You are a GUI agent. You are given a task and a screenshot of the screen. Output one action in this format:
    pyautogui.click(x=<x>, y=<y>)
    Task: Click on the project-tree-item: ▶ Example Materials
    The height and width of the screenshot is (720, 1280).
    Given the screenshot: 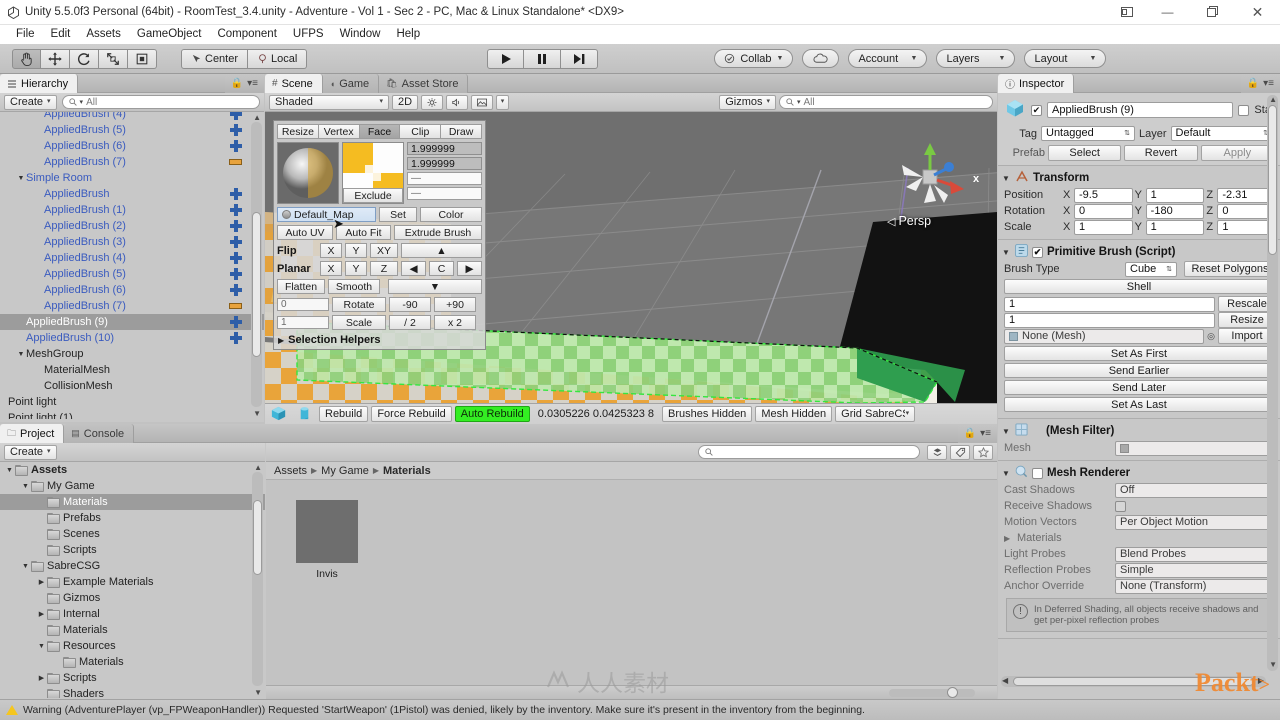 What is the action you would take?
    pyautogui.click(x=132, y=582)
    